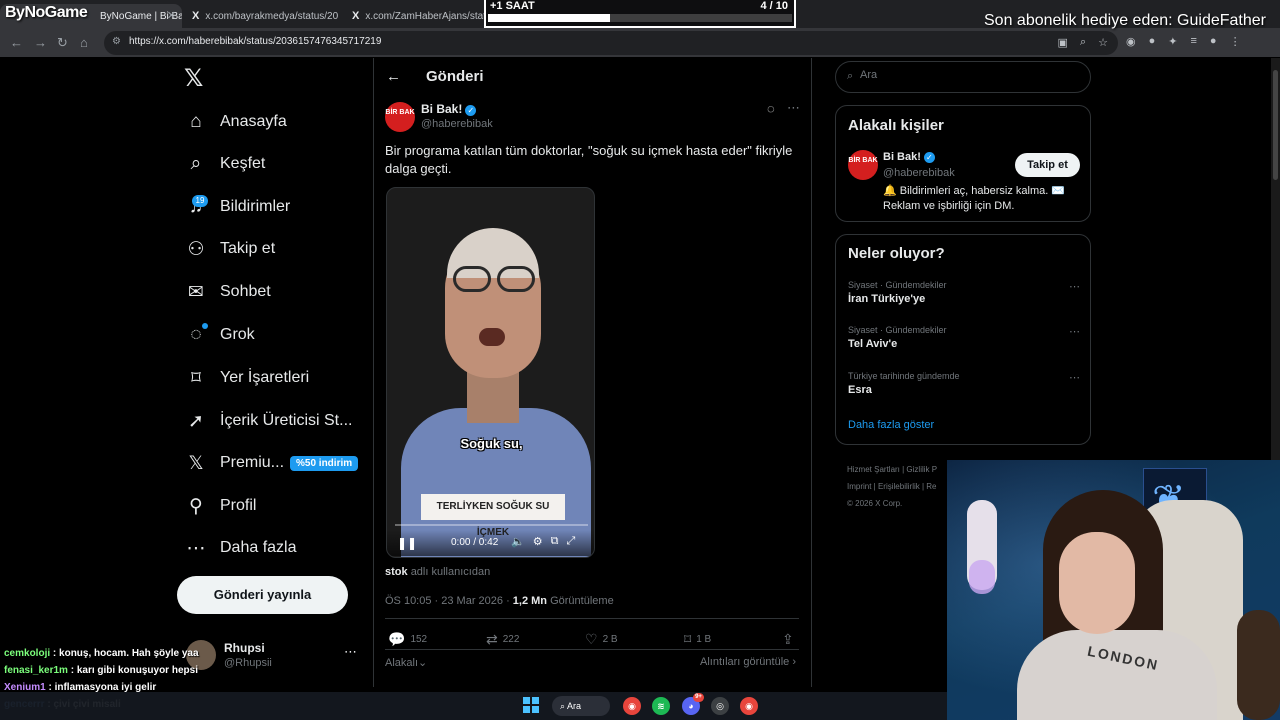 Image resolution: width=1280 pixels, height=720 pixels. Describe the element at coordinates (1213, 41) in the screenshot. I see `profile-avatar-icon: ●` at that location.